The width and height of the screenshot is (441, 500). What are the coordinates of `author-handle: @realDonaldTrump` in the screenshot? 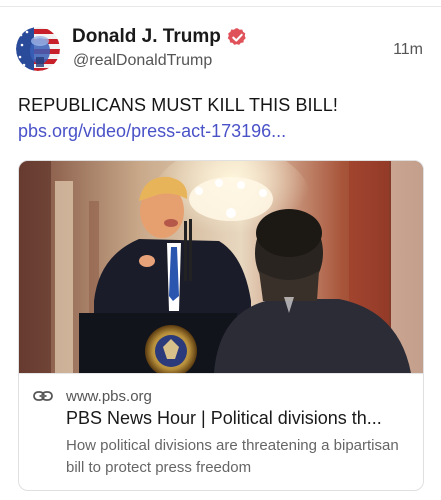 It's located at (142, 61).